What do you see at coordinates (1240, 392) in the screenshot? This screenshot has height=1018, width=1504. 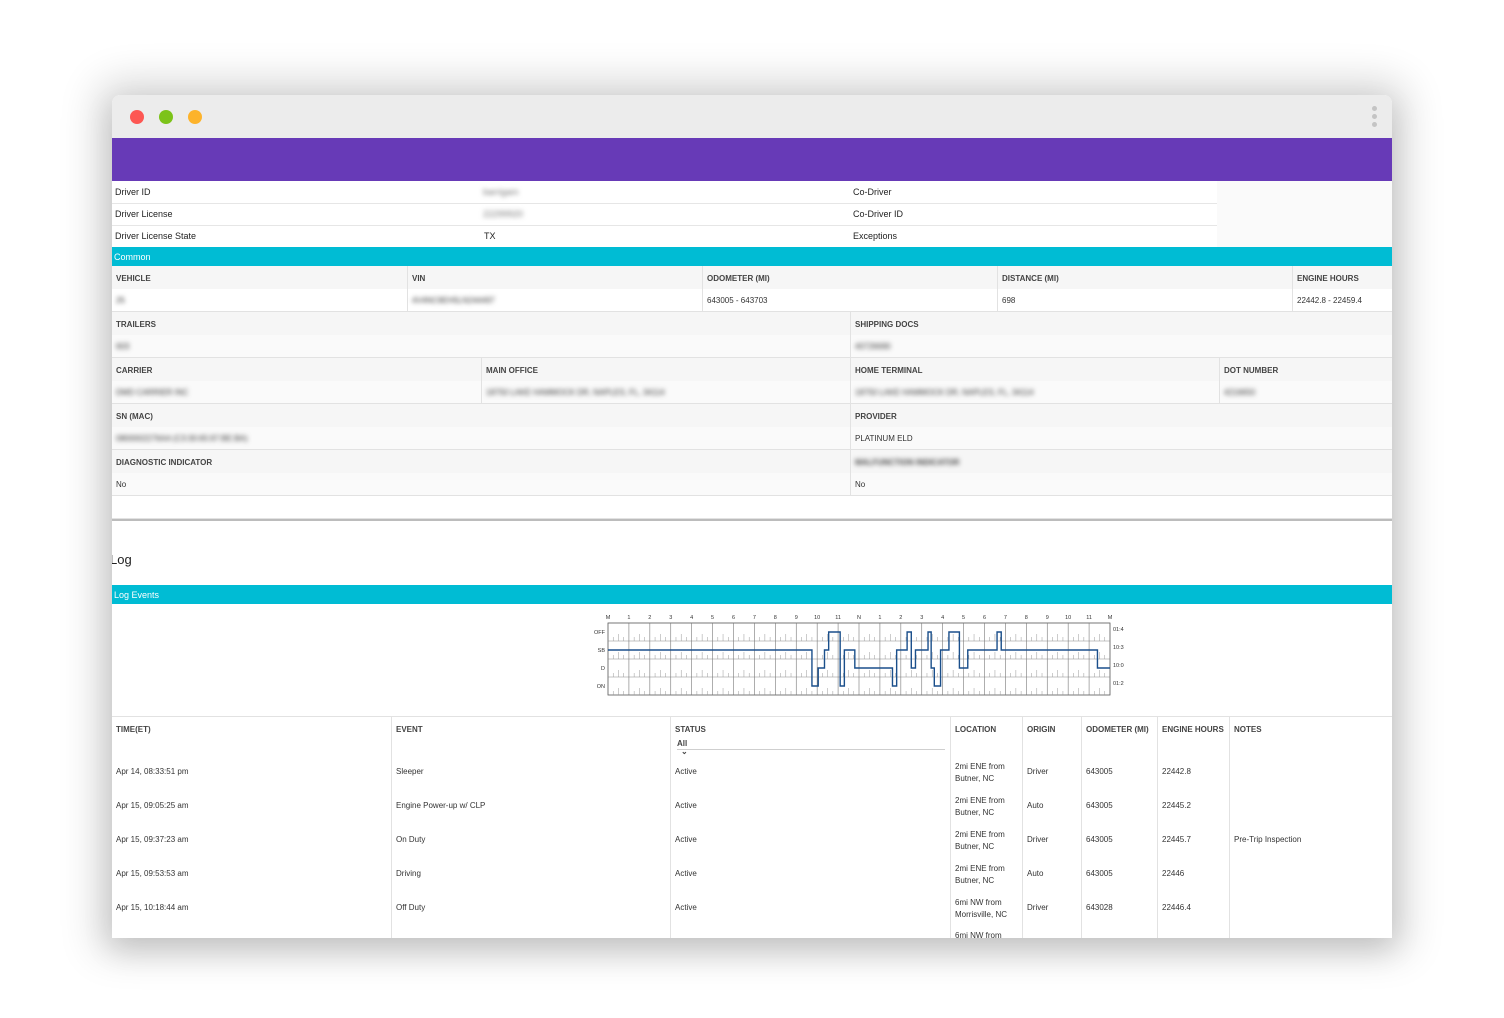 I see `dot-number-value: 4216650` at bounding box center [1240, 392].